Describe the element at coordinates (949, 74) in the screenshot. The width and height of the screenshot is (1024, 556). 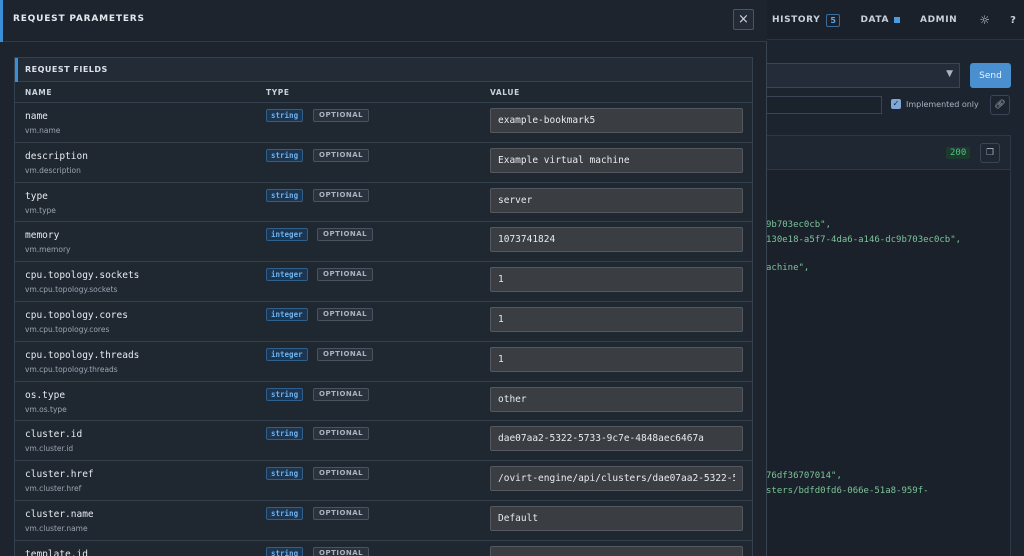
I see `chevron-down-icon: ▼` at that location.